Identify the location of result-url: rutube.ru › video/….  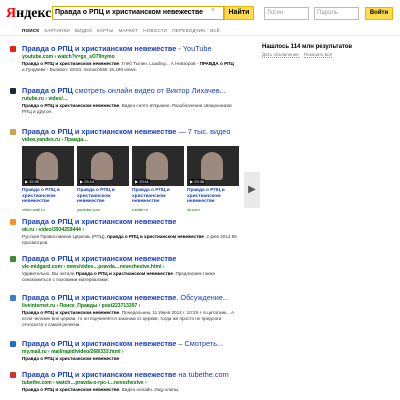
(45, 99).